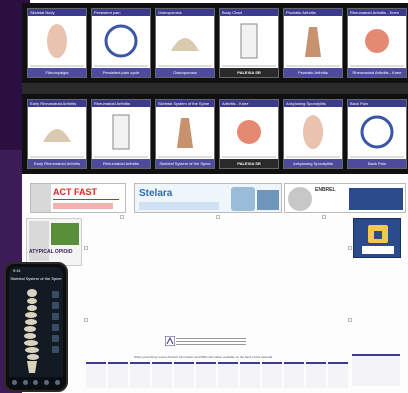 The height and width of the screenshot is (393, 408). I want to click on poster-card: Osteoporosis Osteoporosis, so click(185, 43).